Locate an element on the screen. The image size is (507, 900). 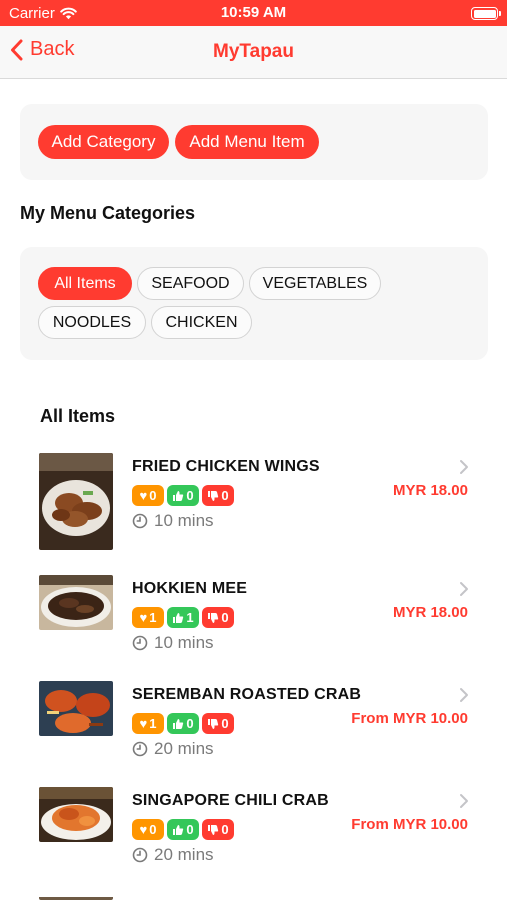
add-category-button: Add Category is located at coordinates (103, 142).